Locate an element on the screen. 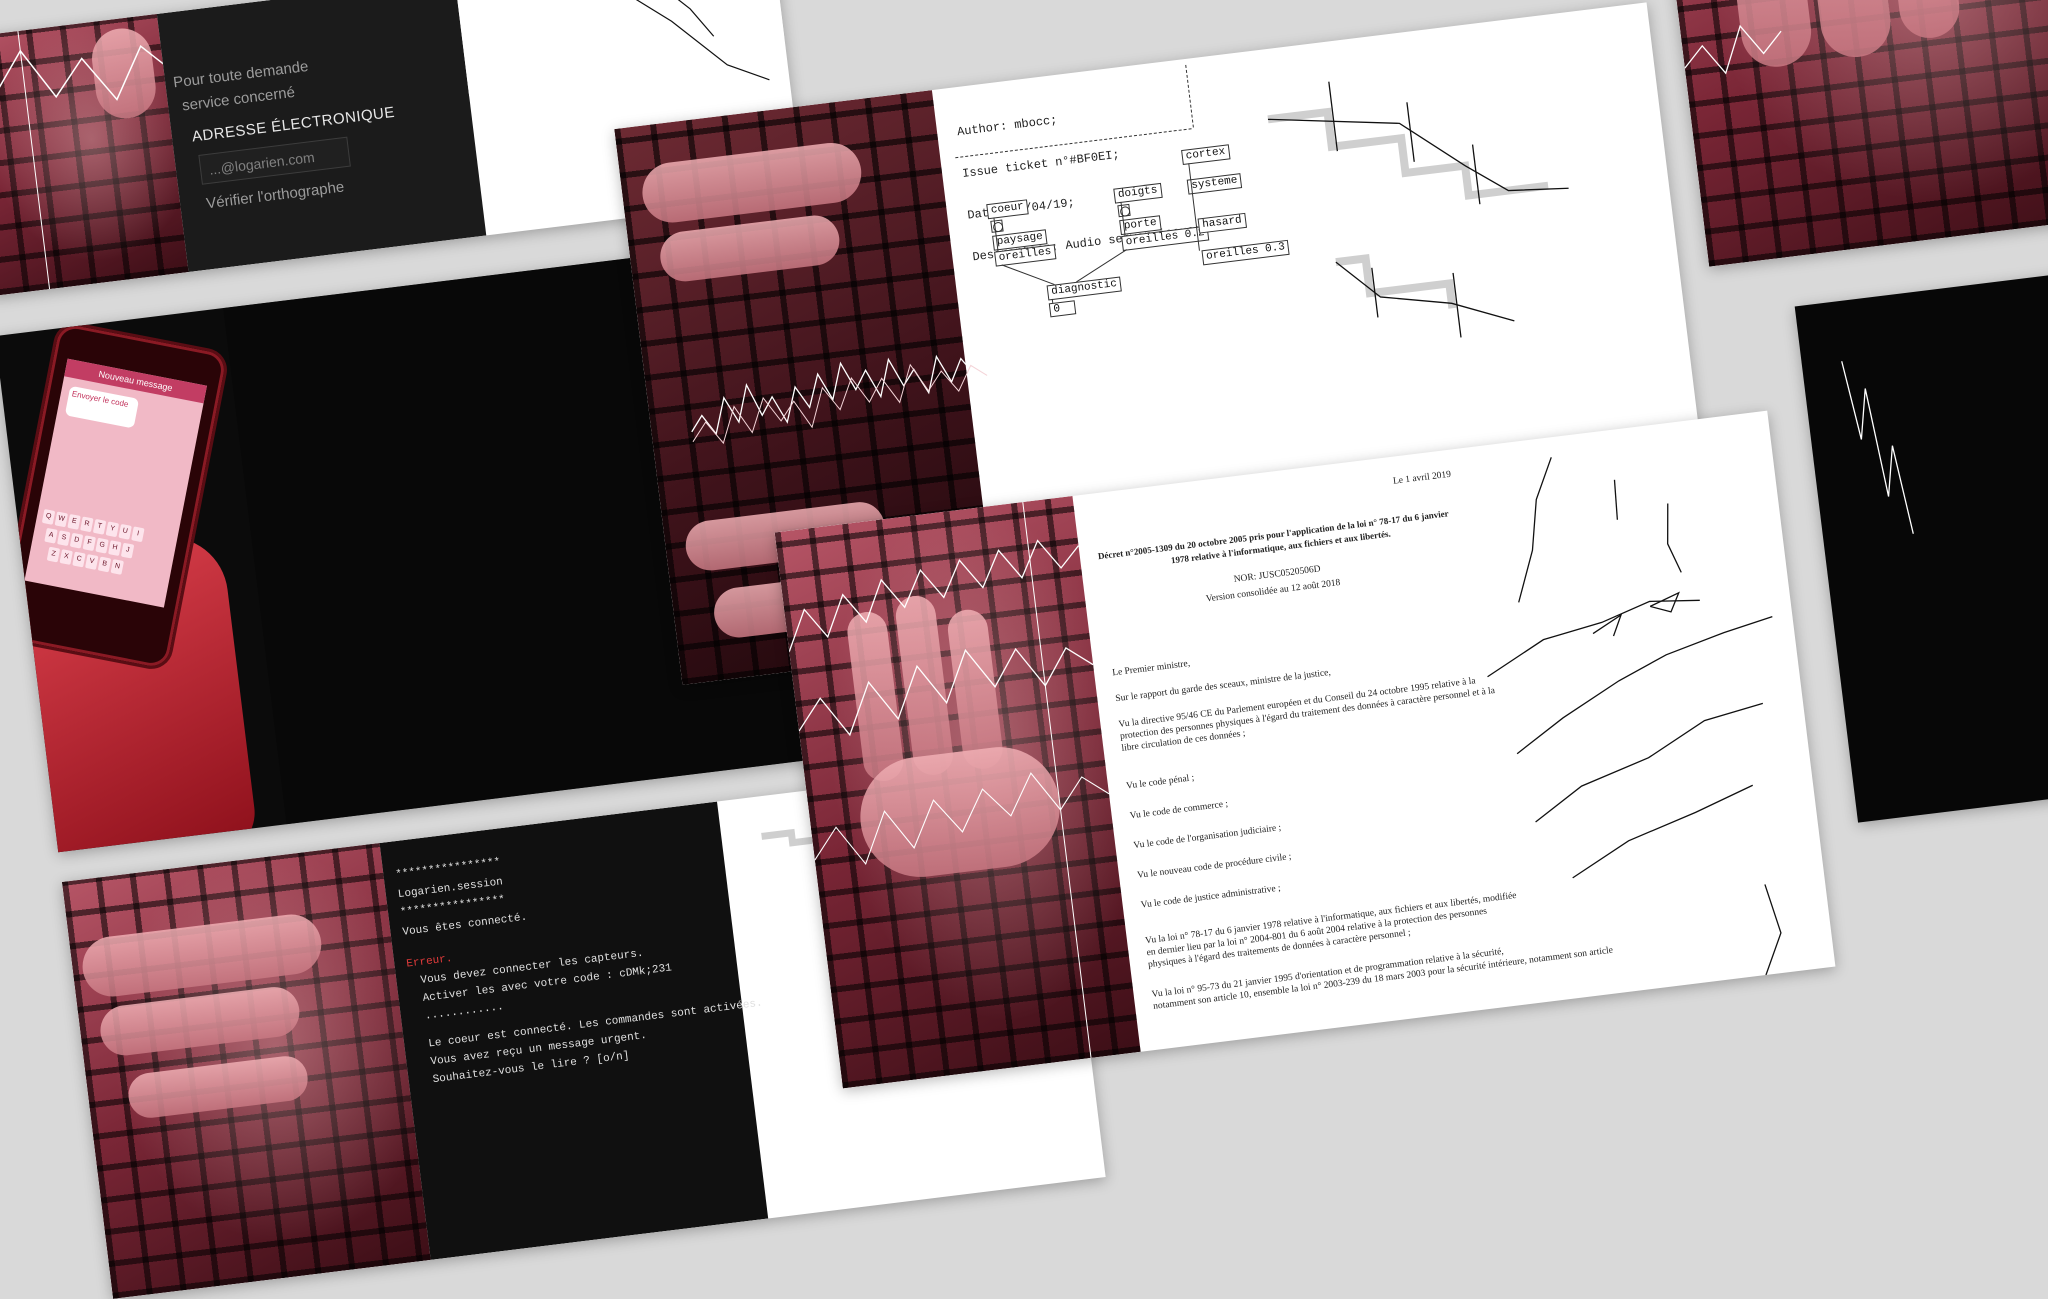 The image size is (2048, 1299). key: R is located at coordinates (86, 524).